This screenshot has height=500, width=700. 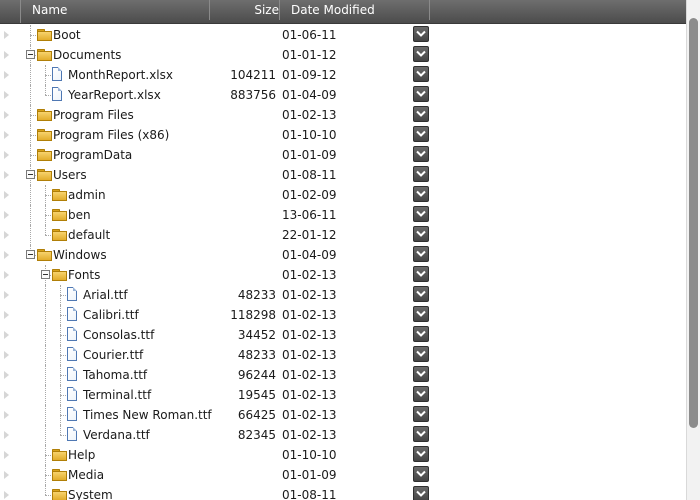 I want to click on row-name: Verdana.ttf, so click(x=116, y=435).